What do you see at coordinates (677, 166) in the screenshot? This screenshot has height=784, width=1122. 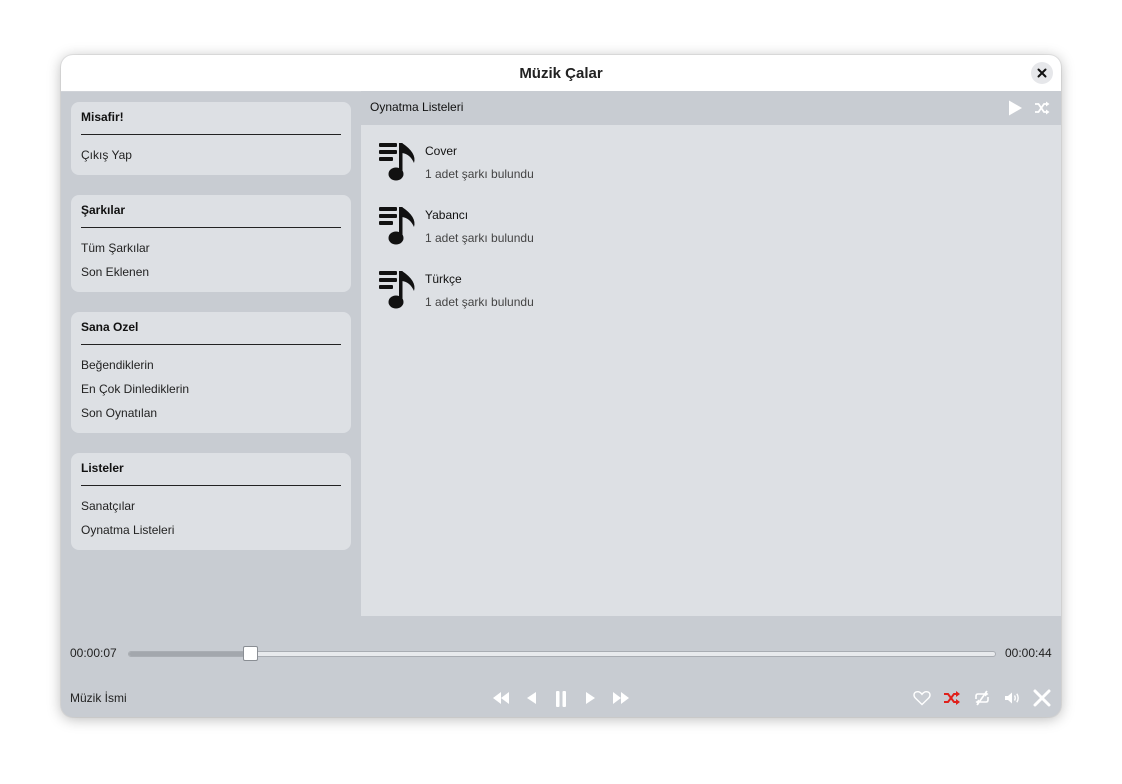 I see `playlist-item: Cover 1 adet şarkı bulundu` at bounding box center [677, 166].